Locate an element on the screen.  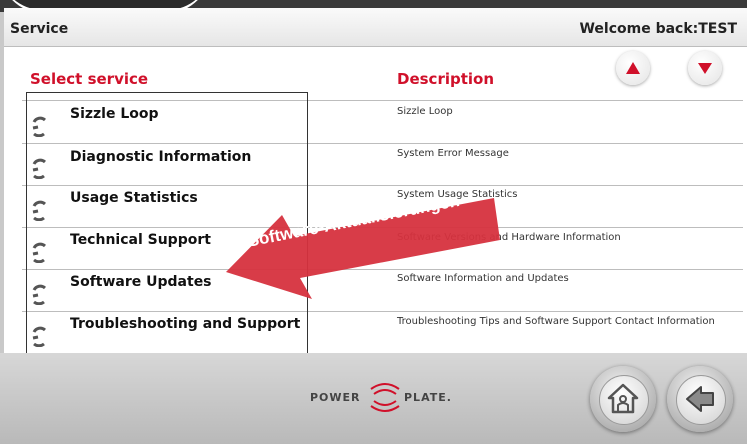
power-plate-logo: POWER PLATE. is located at coordinates (385, 398).